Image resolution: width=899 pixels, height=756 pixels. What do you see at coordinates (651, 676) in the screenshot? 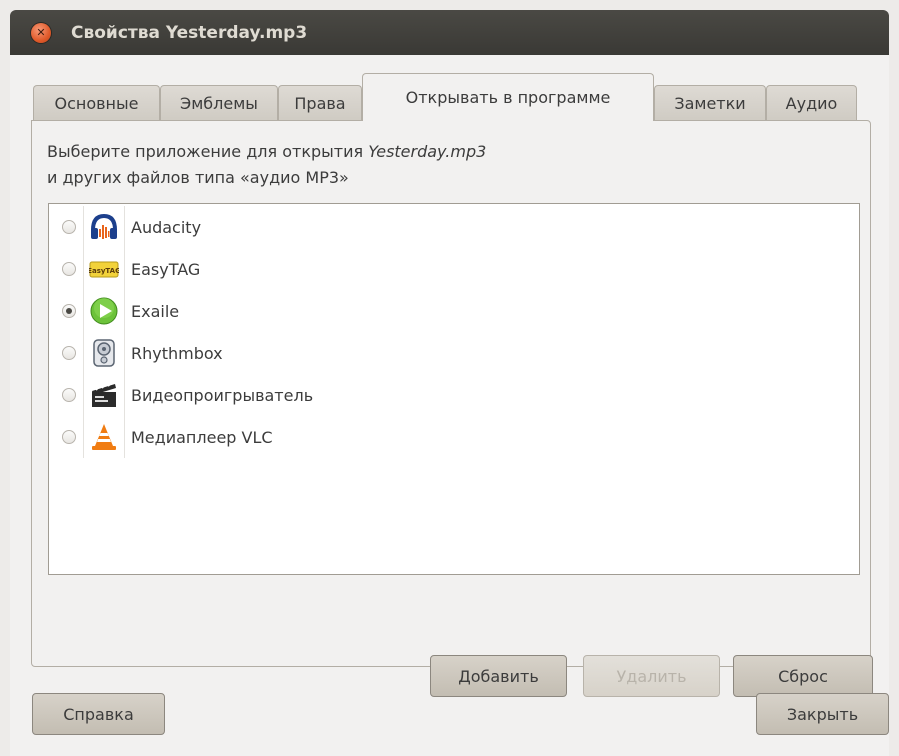
I see `remove-button: Удалить` at bounding box center [651, 676].